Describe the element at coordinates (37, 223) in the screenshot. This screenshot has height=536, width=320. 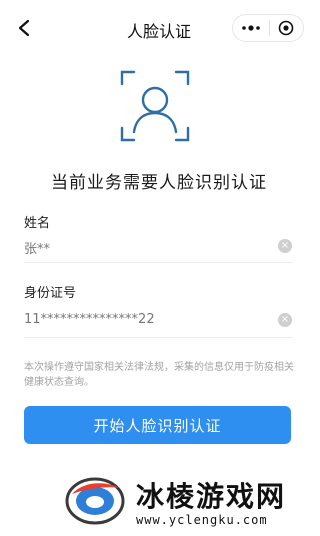
I see `name-label: 姓名` at that location.